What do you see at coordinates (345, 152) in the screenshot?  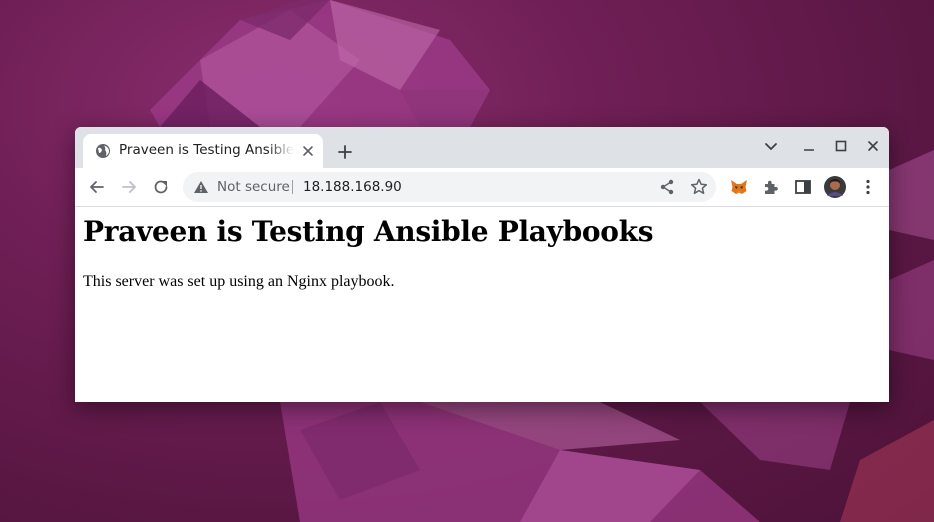 I see `plus-icon` at bounding box center [345, 152].